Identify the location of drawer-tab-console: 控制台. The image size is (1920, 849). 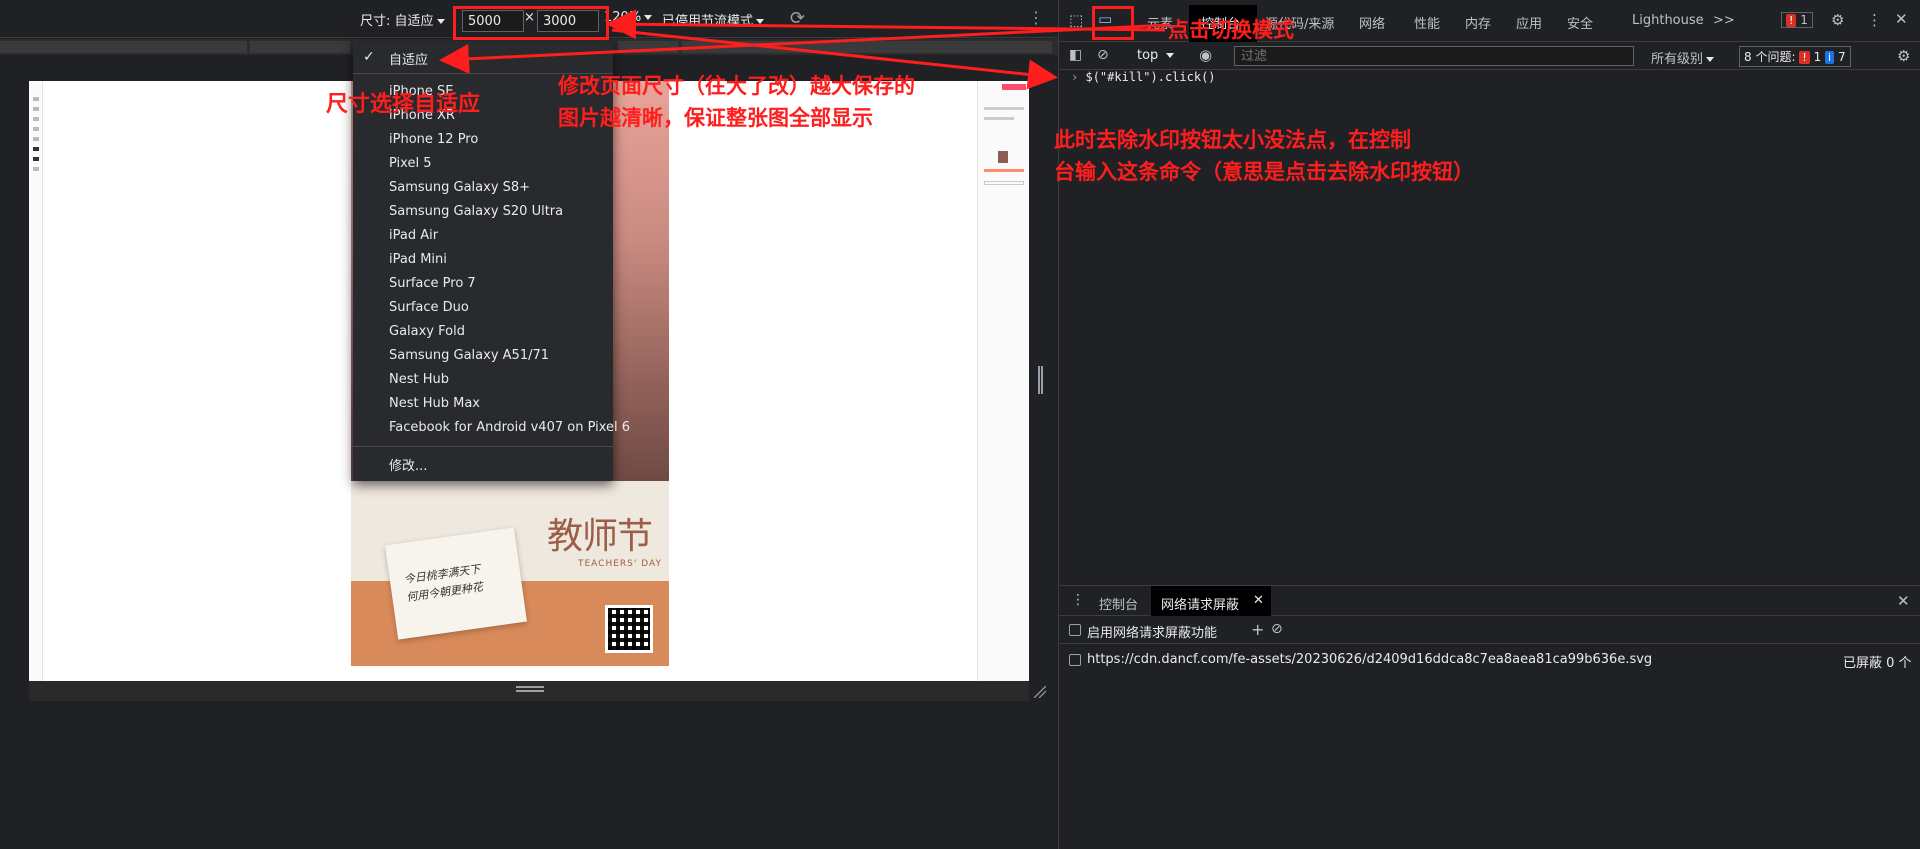
(1118, 603).